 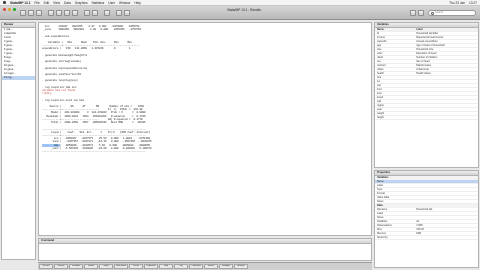 I want to click on variable-name: exp, so click(x=379, y=85).